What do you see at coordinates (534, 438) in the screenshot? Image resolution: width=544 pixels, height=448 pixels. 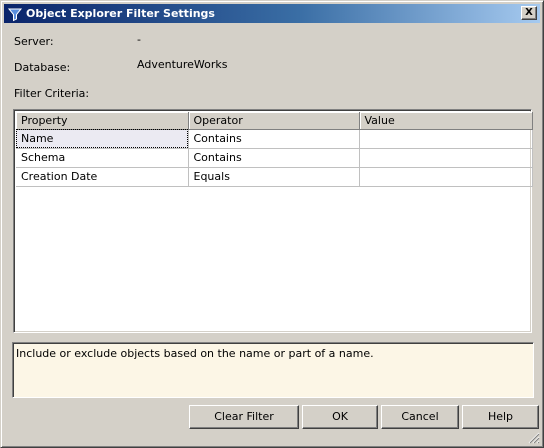 I see `resize-grip-icon` at bounding box center [534, 438].